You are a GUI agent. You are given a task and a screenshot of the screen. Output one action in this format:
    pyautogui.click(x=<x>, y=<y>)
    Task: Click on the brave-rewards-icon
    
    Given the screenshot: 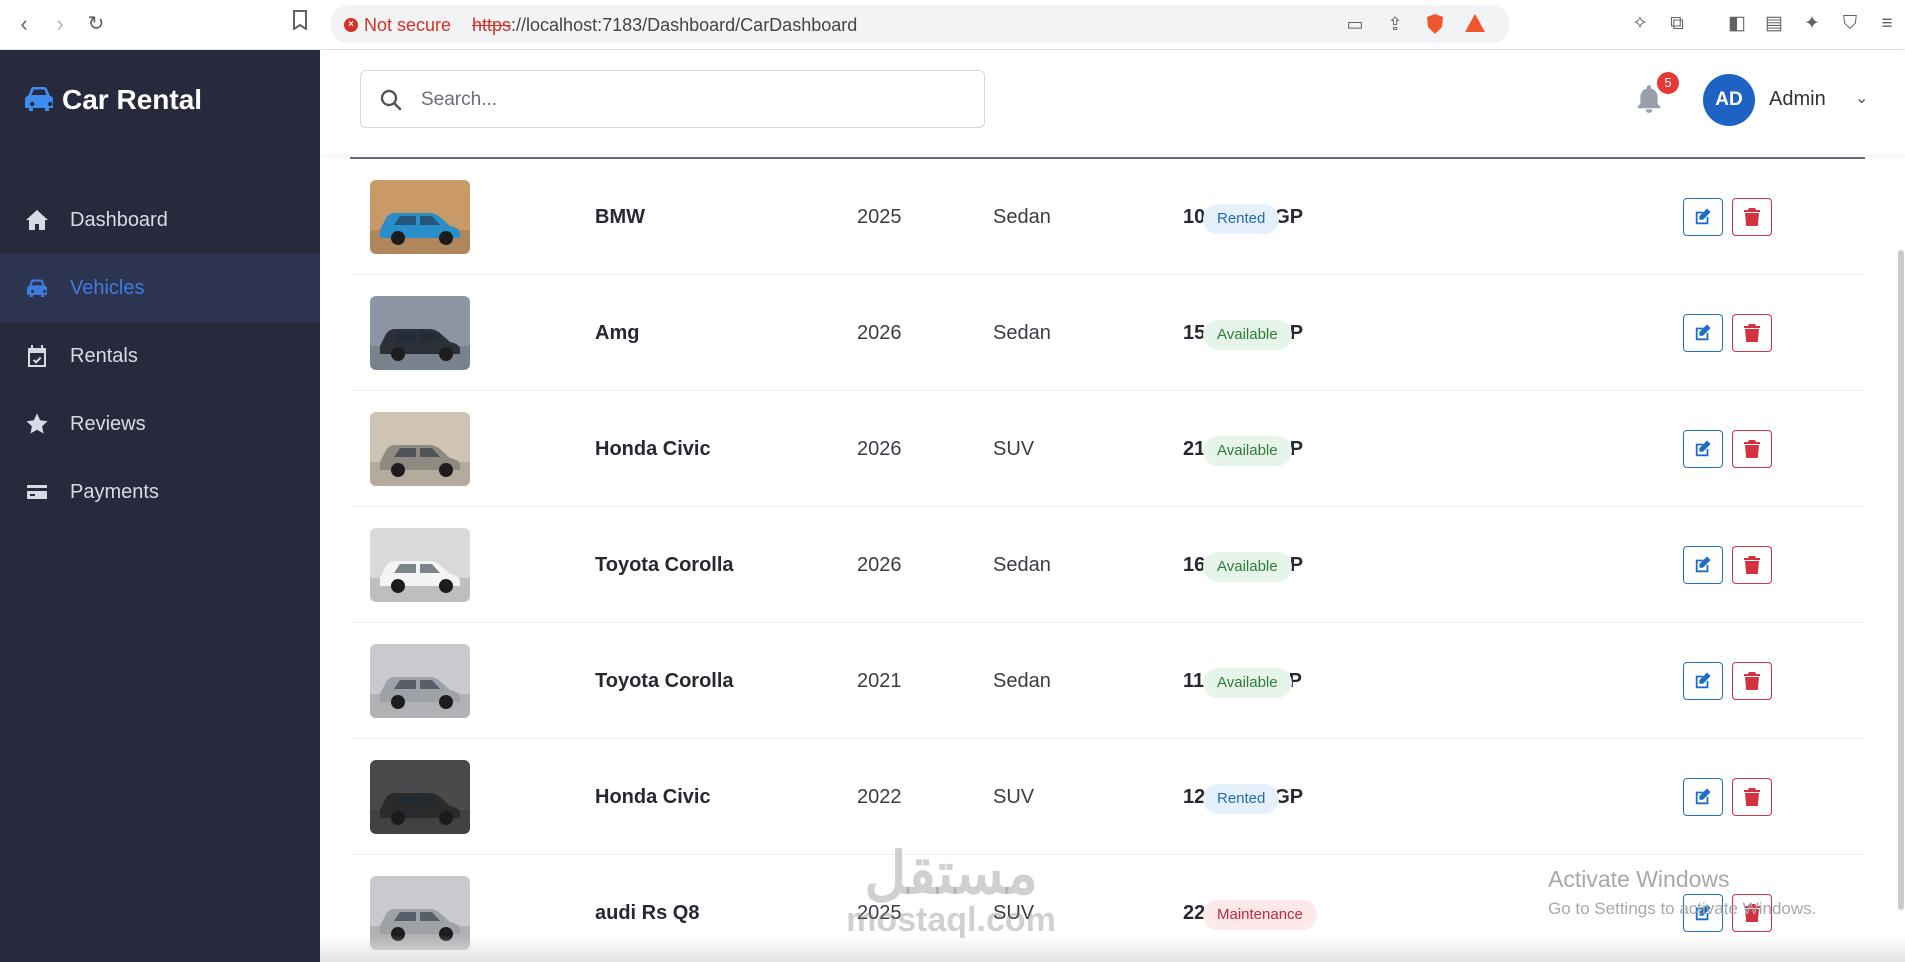 What is the action you would take?
    pyautogui.click(x=1475, y=24)
    